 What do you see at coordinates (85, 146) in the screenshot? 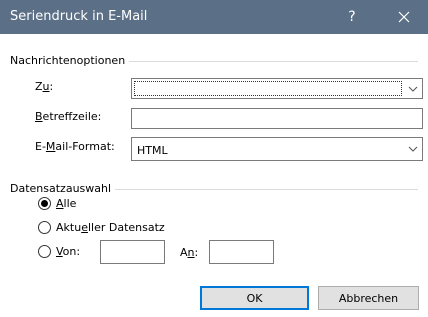
I see `format-label-suffix: ail-Format:` at bounding box center [85, 146].